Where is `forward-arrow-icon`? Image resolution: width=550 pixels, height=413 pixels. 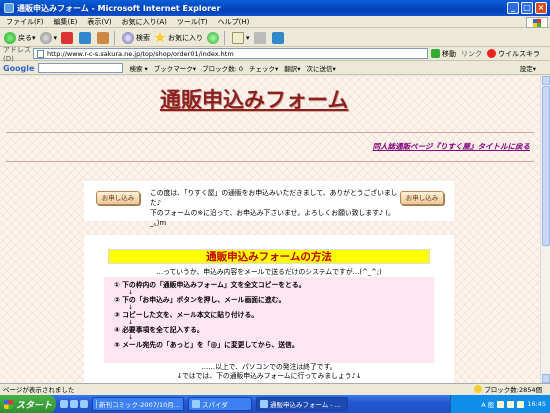
forward-arrow-icon is located at coordinates (45, 37).